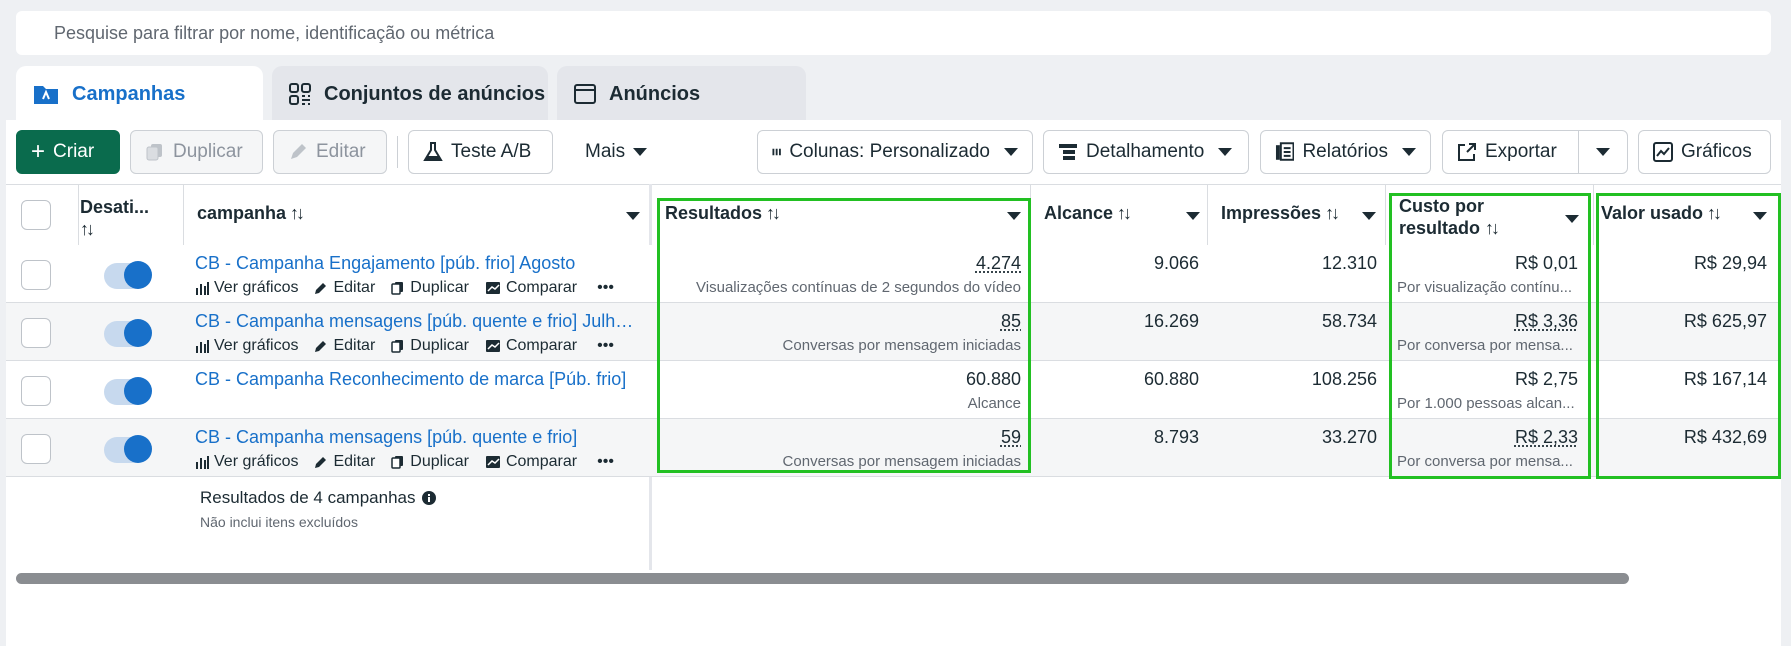 Image resolution: width=1791 pixels, height=646 pixels. I want to click on columns-icon, so click(776, 152).